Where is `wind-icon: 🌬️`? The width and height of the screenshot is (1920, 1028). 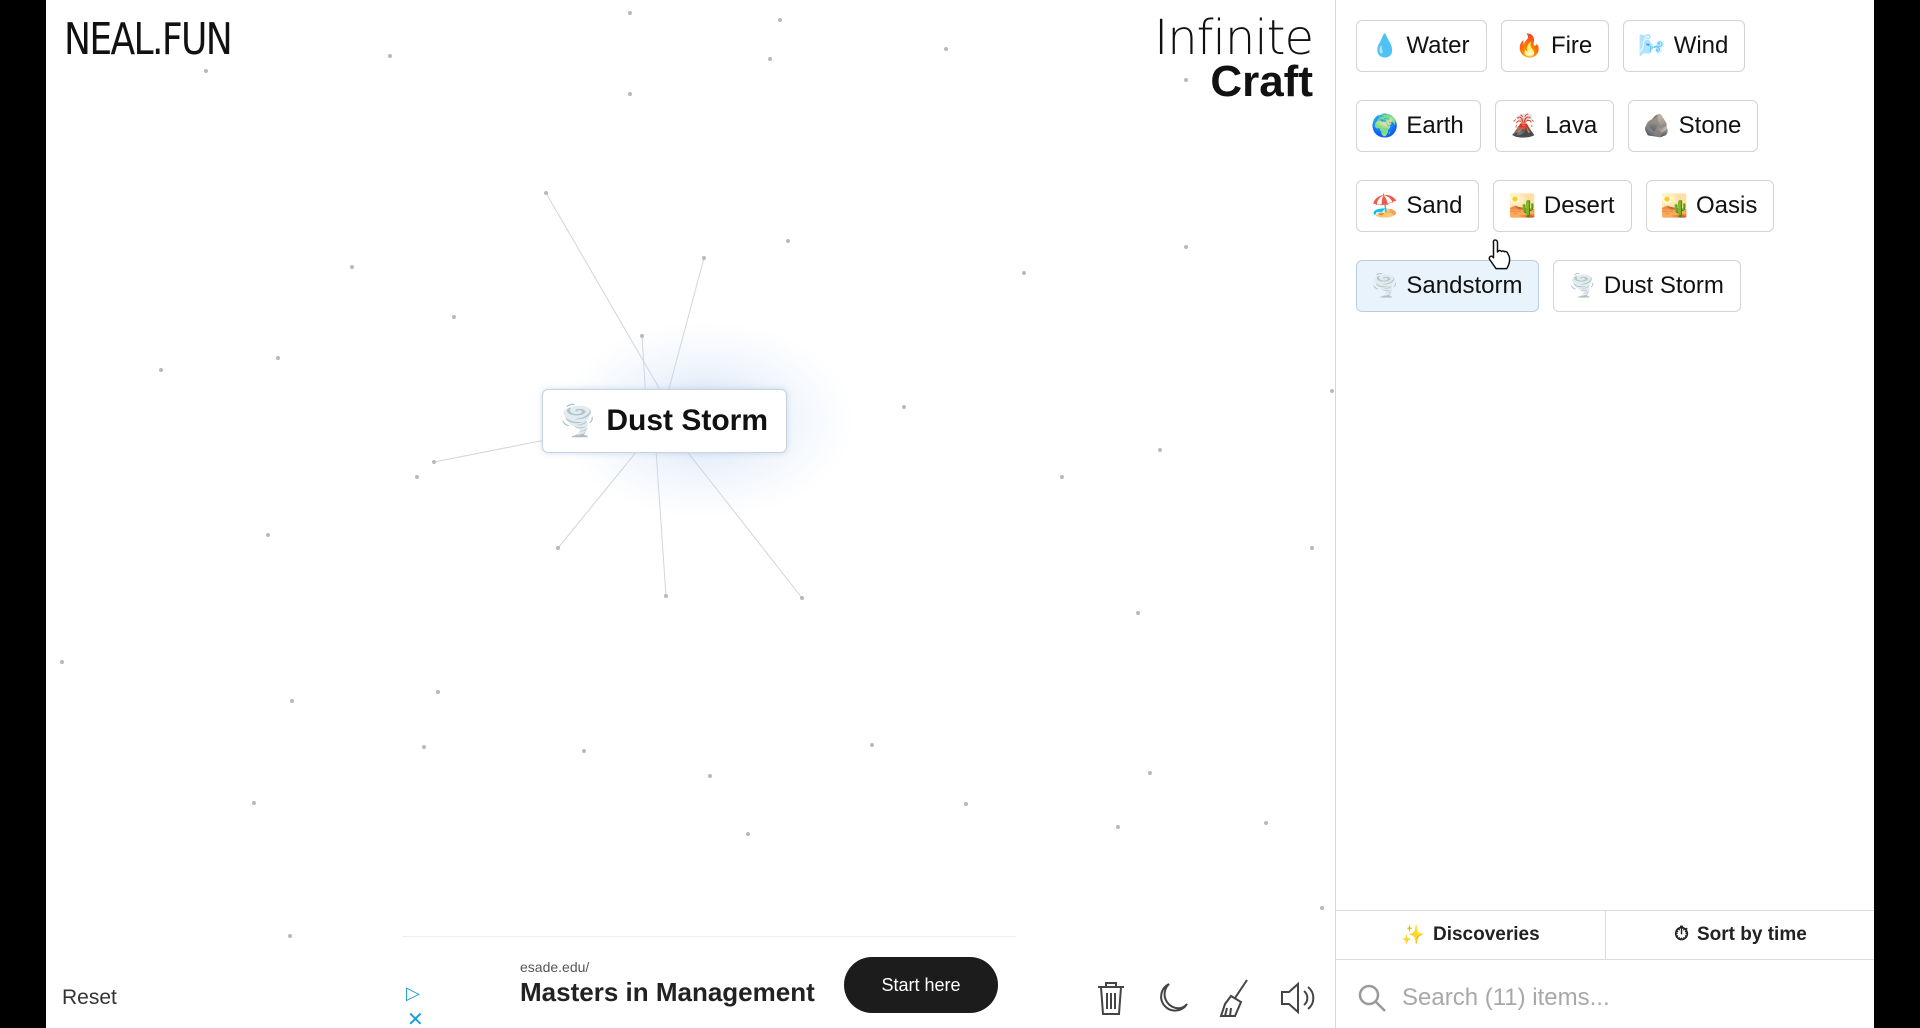
wind-icon: 🌬️ is located at coordinates (1652, 45).